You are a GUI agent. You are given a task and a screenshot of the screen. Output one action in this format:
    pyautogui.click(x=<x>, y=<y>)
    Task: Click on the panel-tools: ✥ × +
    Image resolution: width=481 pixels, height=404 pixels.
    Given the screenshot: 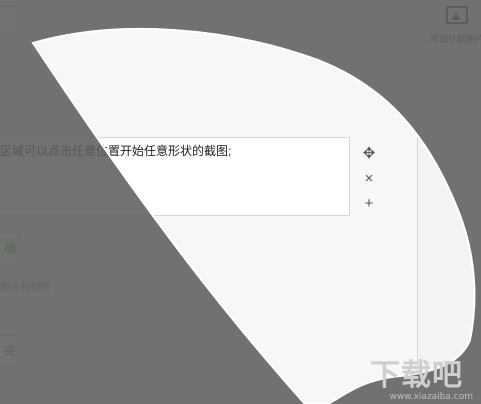 What is the action you would take?
    pyautogui.click(x=369, y=181)
    